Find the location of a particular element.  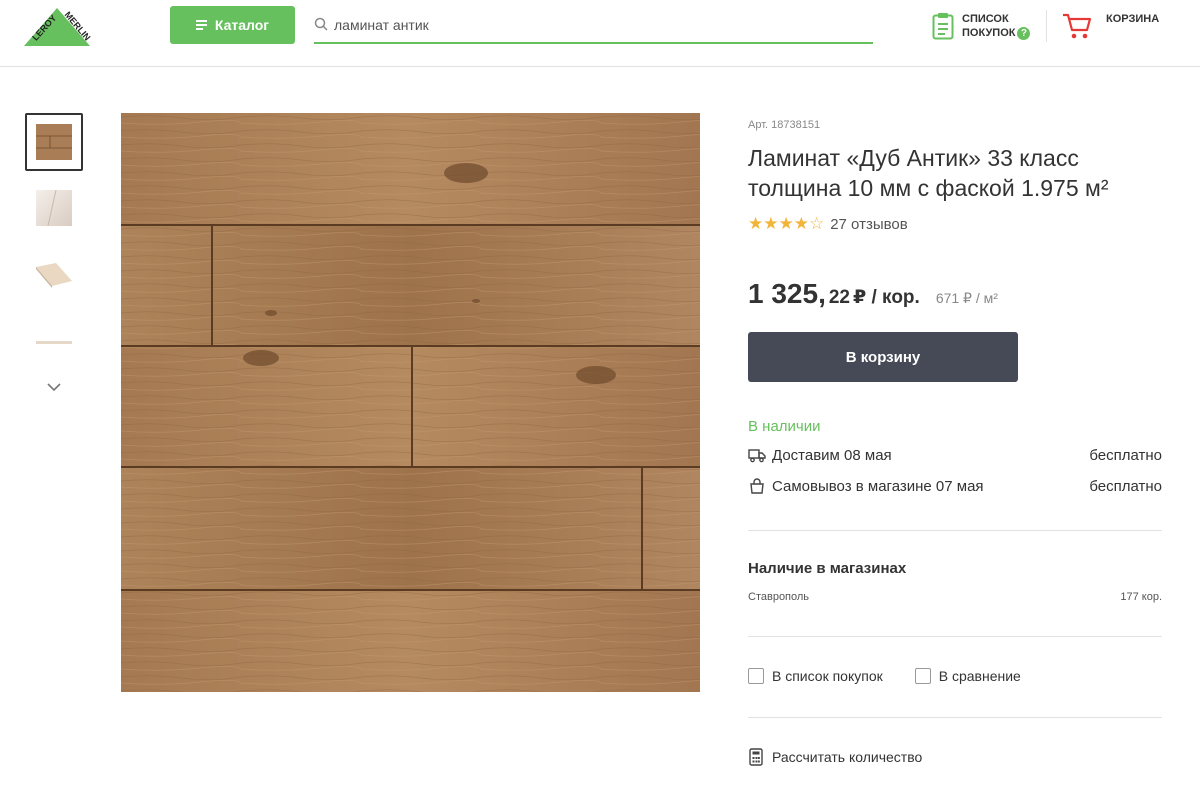

options-row: В список покупок В сравнение is located at coordinates (884, 676).